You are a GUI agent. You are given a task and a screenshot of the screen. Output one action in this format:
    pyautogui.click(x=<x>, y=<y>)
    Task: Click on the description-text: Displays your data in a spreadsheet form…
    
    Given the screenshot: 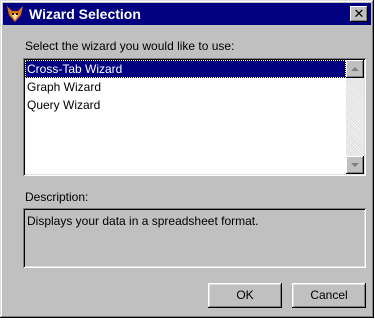 What is the action you would take?
    pyautogui.click(x=143, y=221)
    